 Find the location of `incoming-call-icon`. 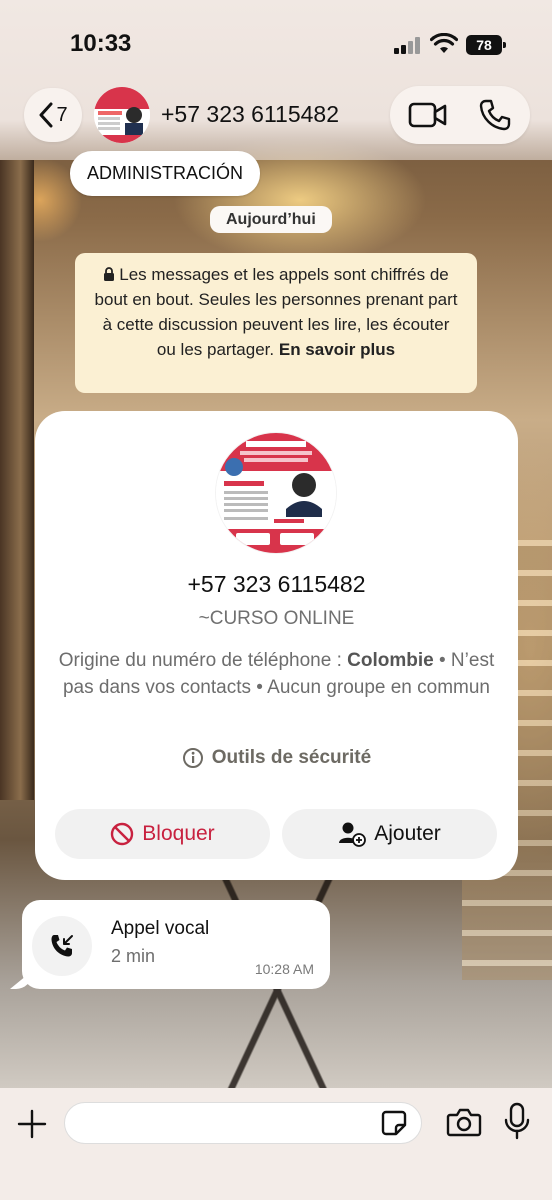

incoming-call-icon is located at coordinates (62, 946).